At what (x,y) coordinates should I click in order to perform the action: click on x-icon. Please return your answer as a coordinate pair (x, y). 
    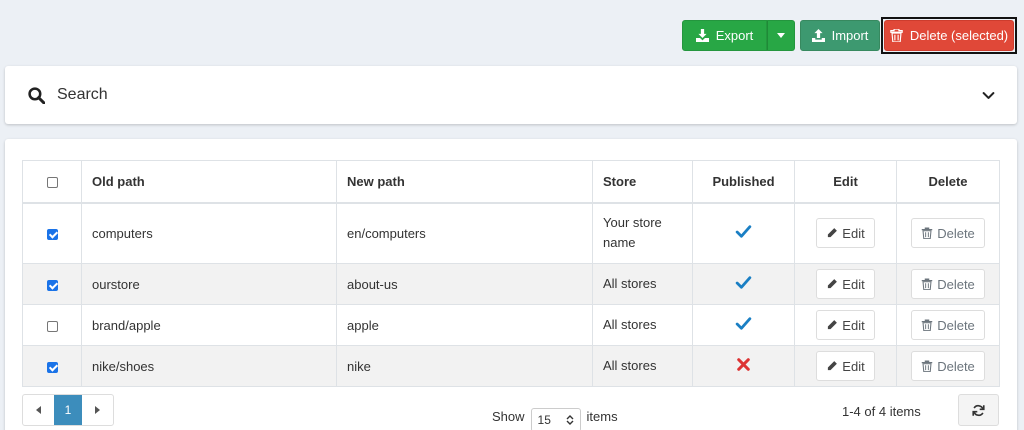
    Looking at the image, I should click on (743, 364).